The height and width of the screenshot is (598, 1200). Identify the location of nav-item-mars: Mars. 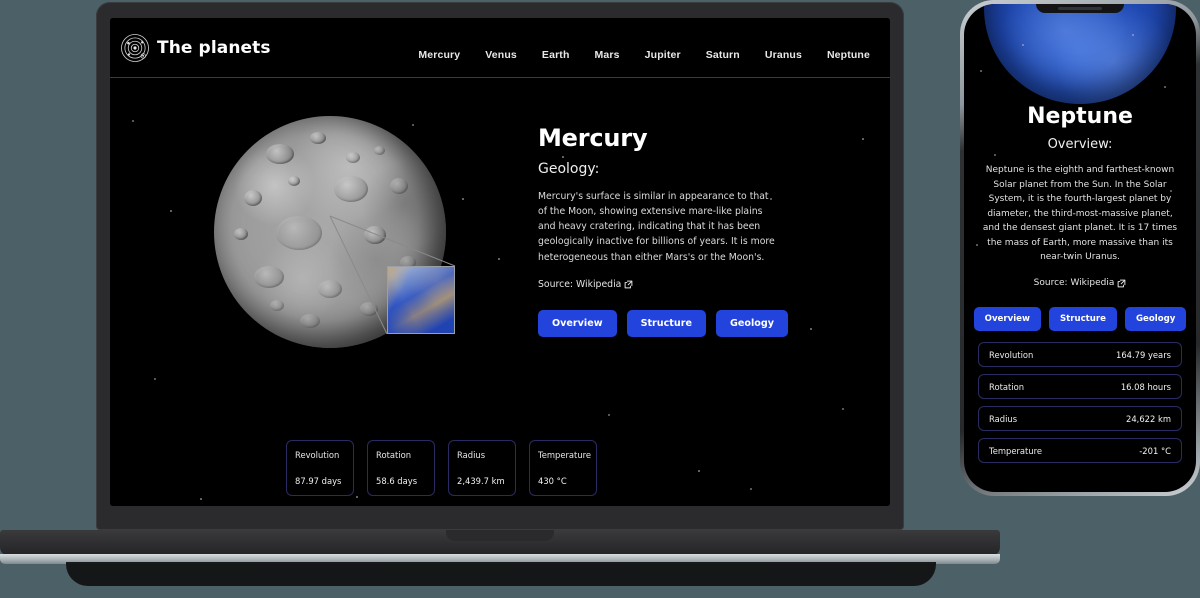
(607, 55).